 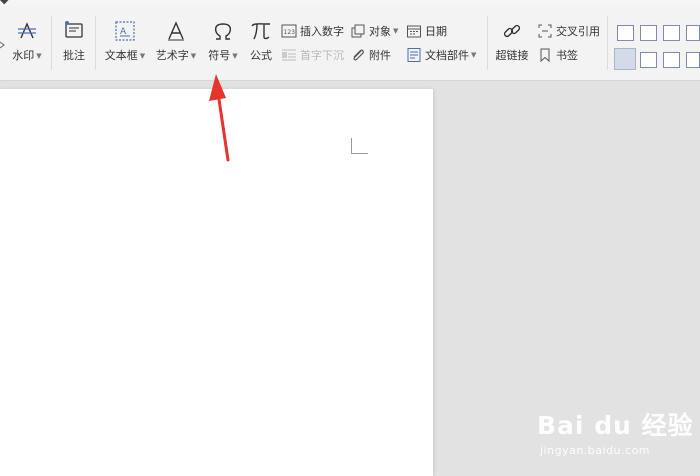 I want to click on wordart-button: 艺术字 ▼, so click(x=176, y=41).